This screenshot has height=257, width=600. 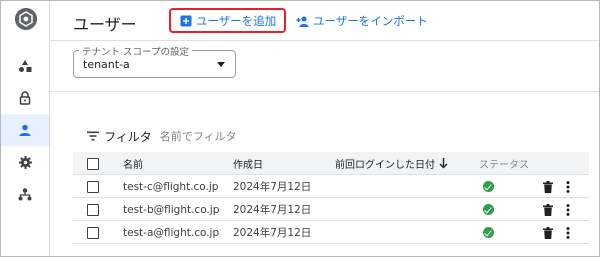 I want to click on sidebar, so click(x=25, y=128).